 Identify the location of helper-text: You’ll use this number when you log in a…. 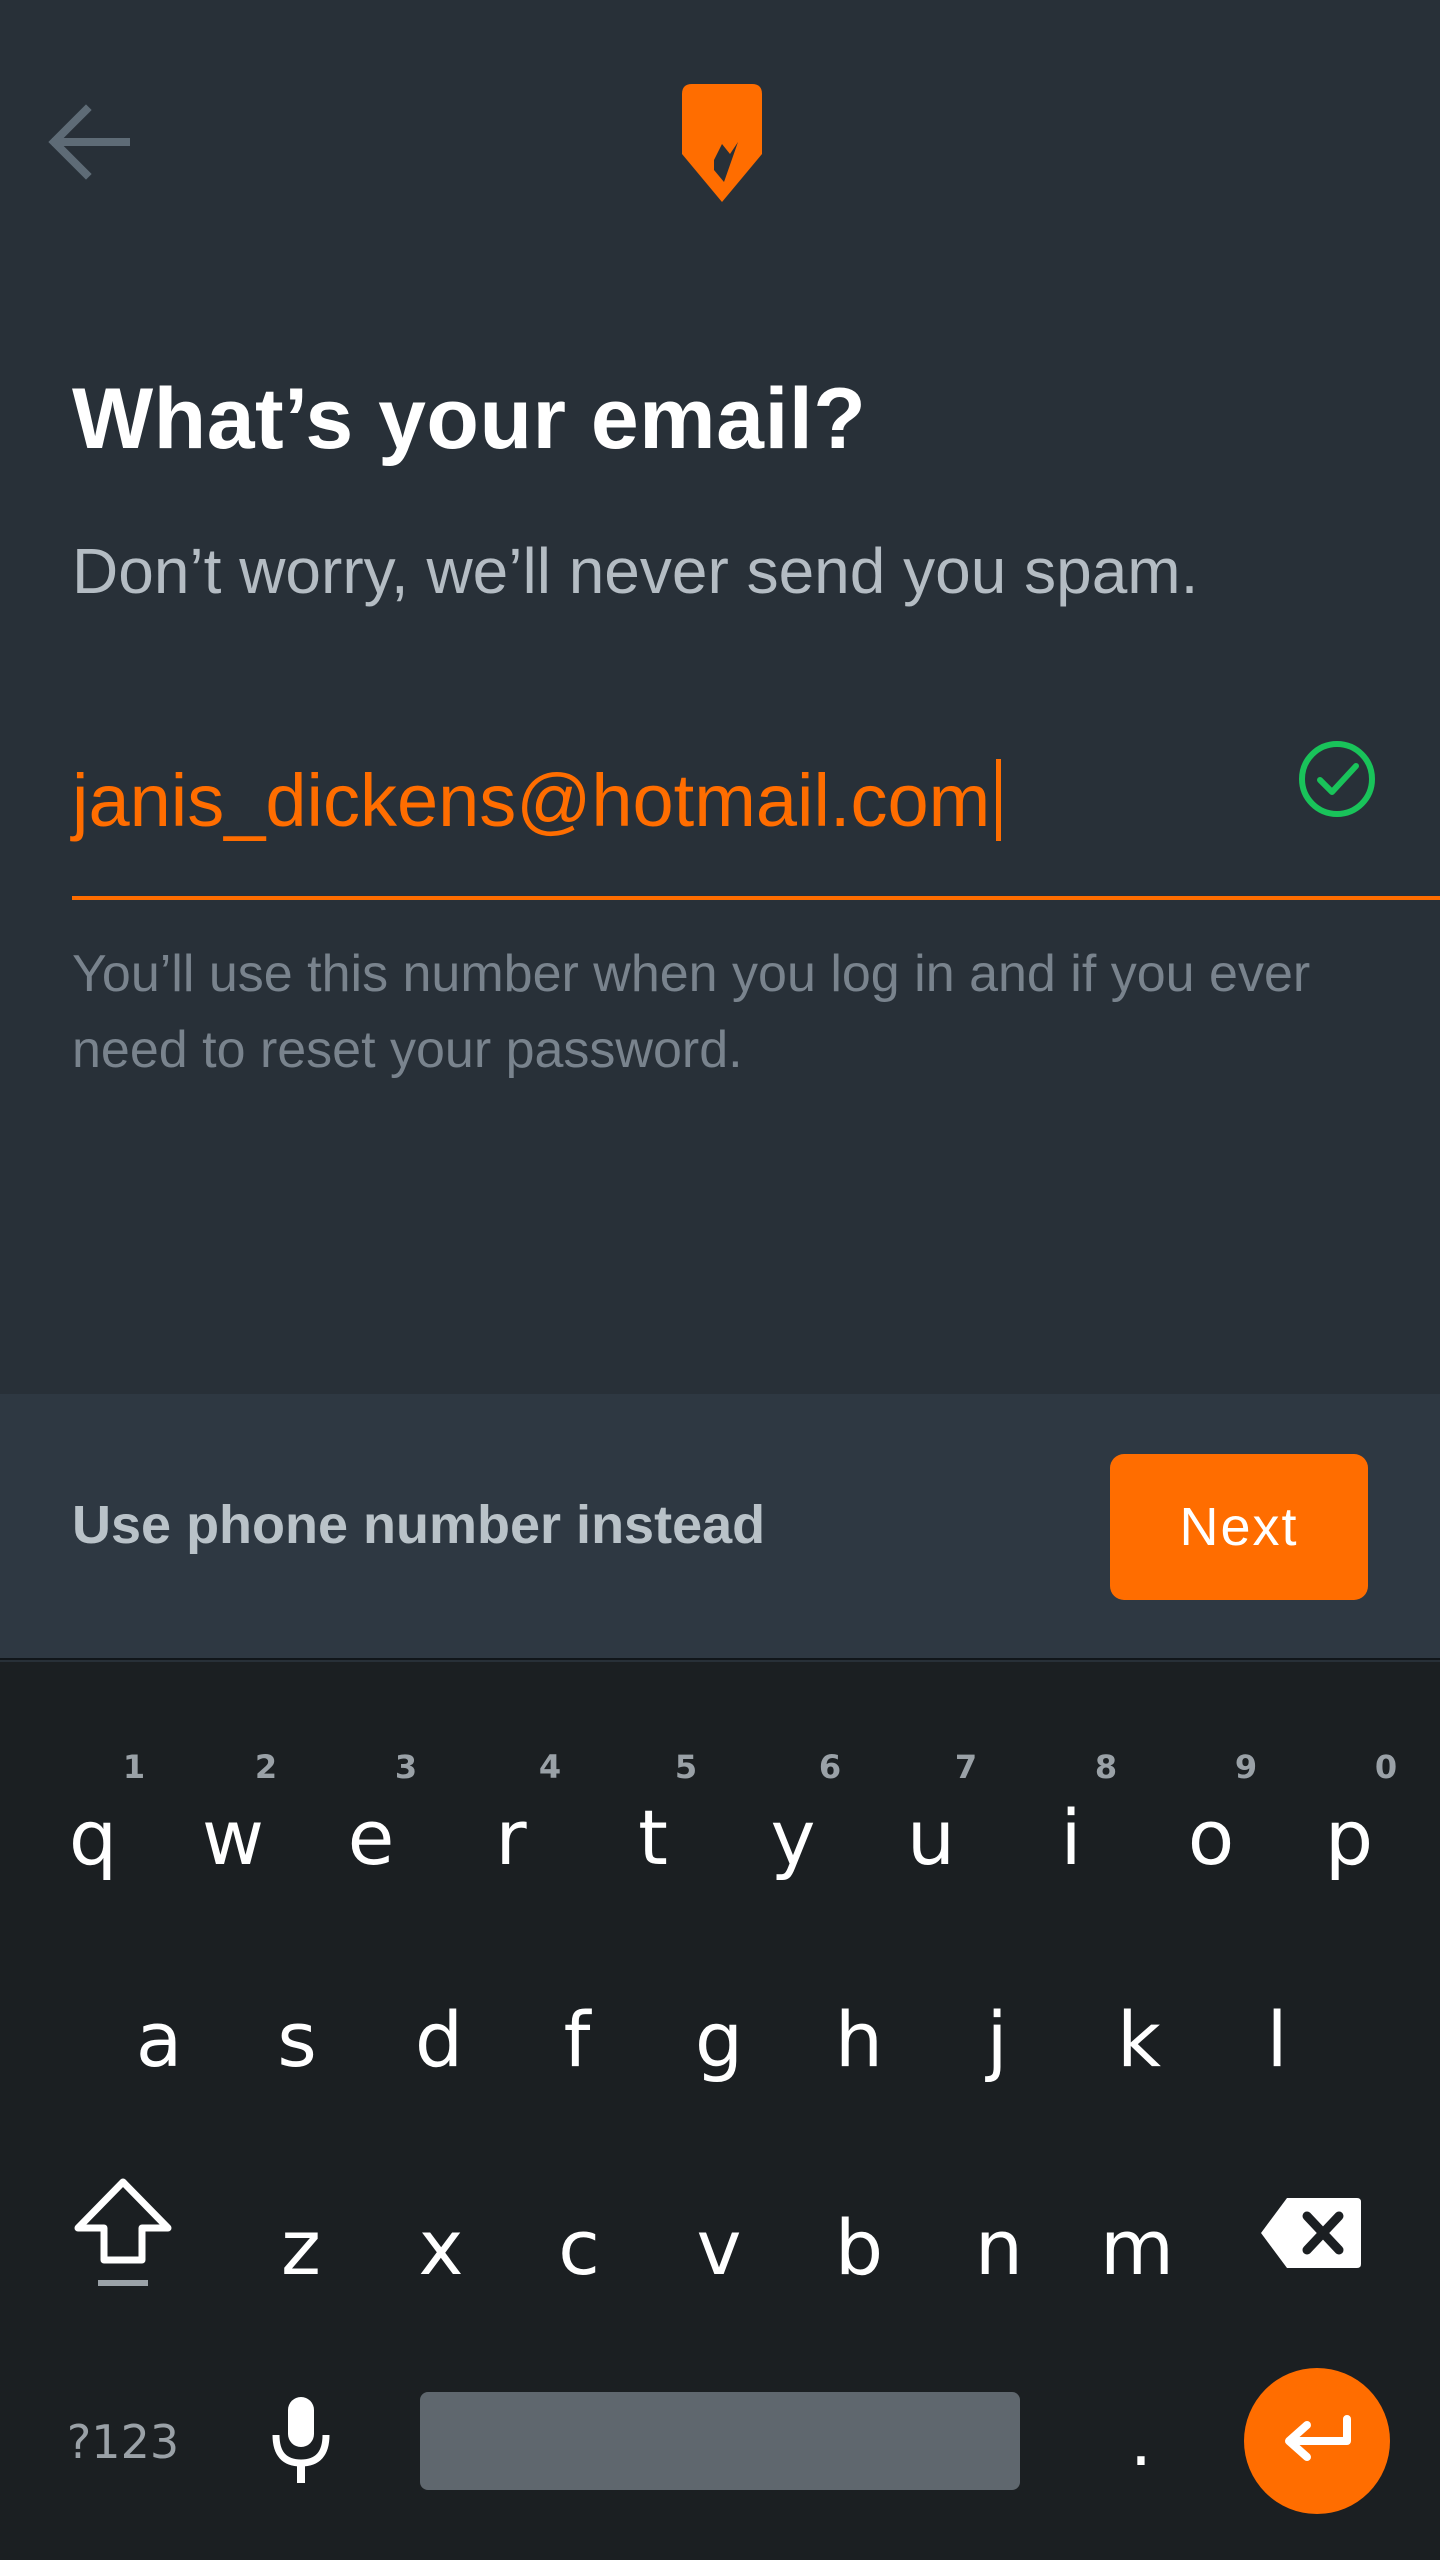
(691, 1012).